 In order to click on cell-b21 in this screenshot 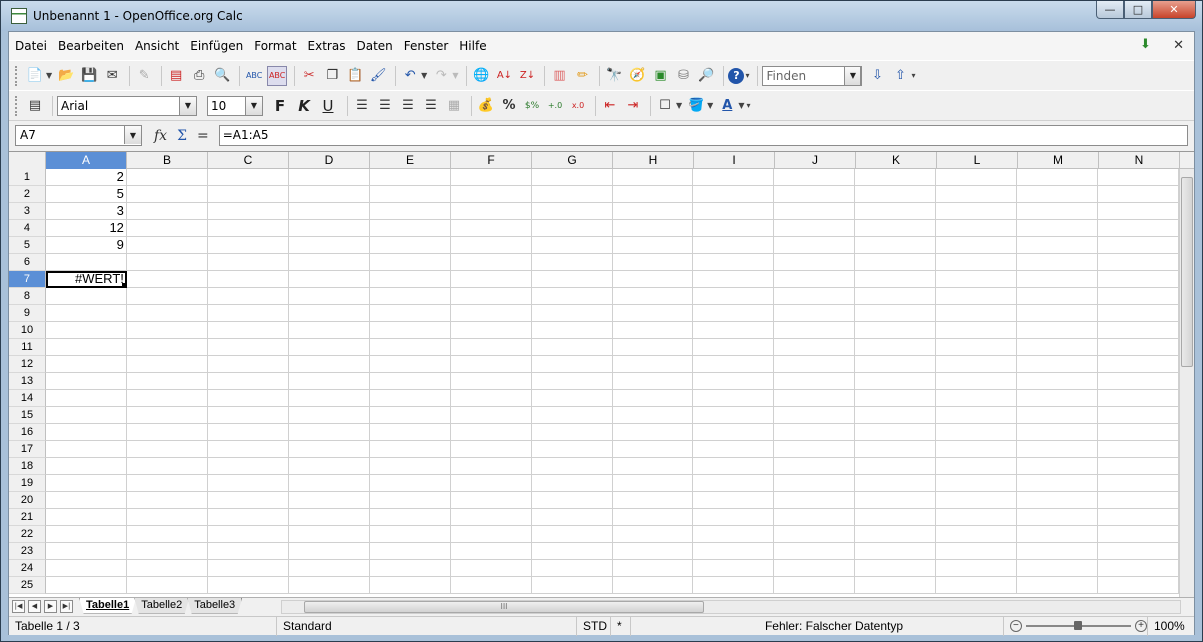, I will do `click(167, 517)`.